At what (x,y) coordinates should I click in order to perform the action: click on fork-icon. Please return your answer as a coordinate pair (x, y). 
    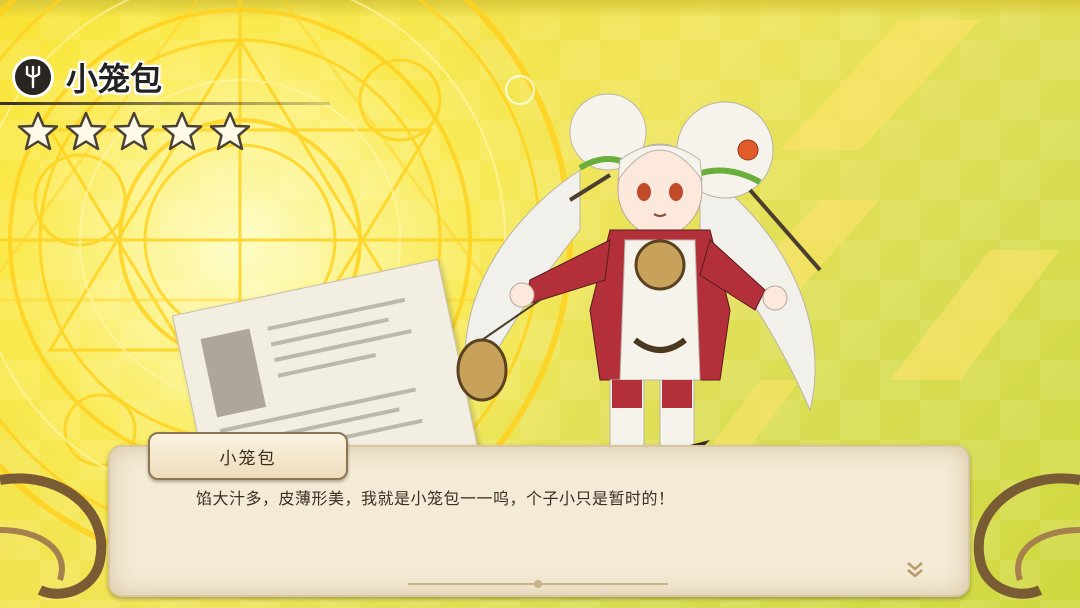
    Looking at the image, I should click on (33, 77).